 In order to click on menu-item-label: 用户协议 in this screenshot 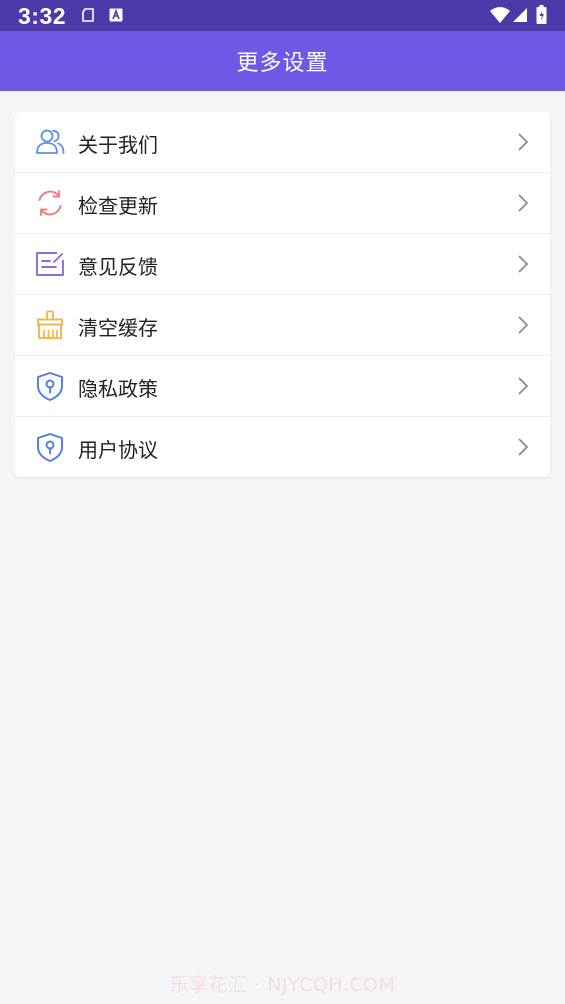, I will do `click(118, 450)`.